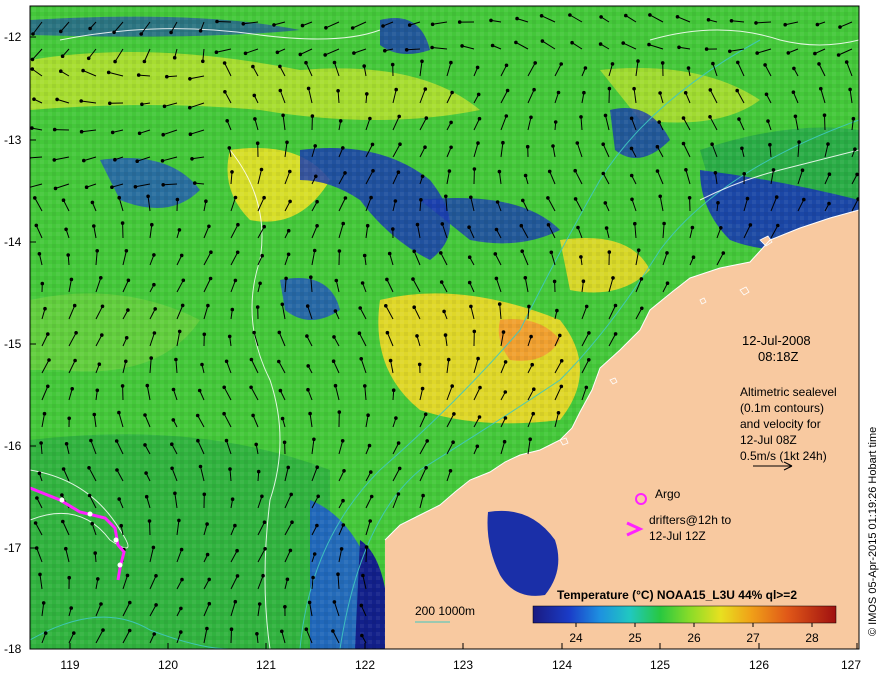 The height and width of the screenshot is (680, 880). I want to click on x-tick-label: 123, so click(463, 665).